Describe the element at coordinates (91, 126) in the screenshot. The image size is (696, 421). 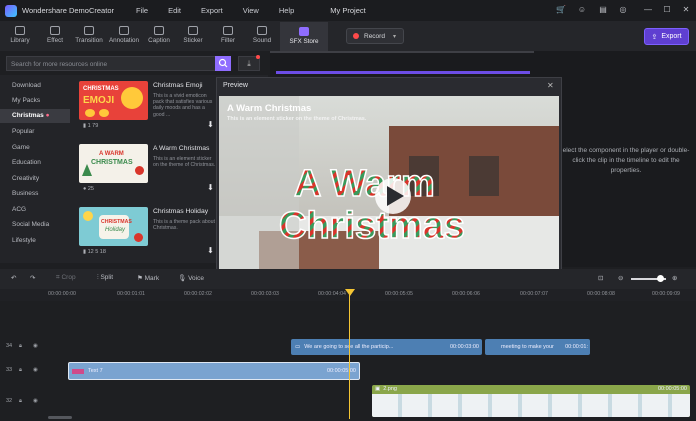
I see `pack-meta: ▮ 1 79` at that location.